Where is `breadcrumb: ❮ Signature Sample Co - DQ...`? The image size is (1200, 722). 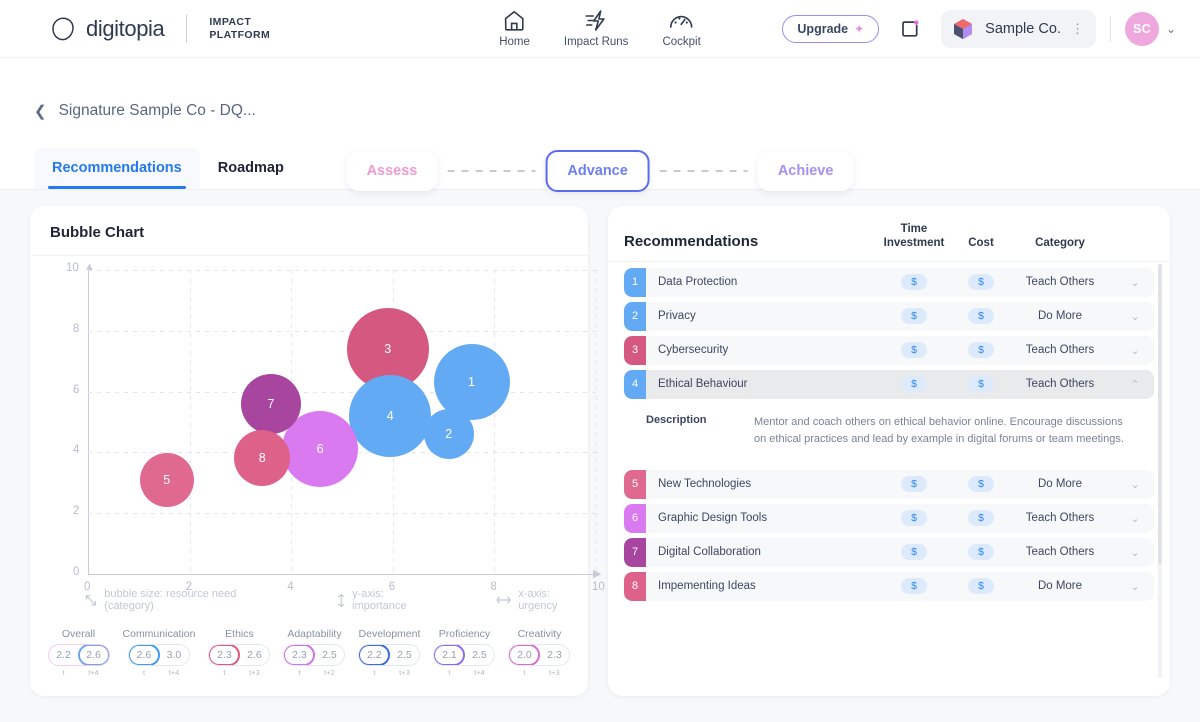
breadcrumb: ❮ Signature Sample Co - DQ... is located at coordinates (145, 111).